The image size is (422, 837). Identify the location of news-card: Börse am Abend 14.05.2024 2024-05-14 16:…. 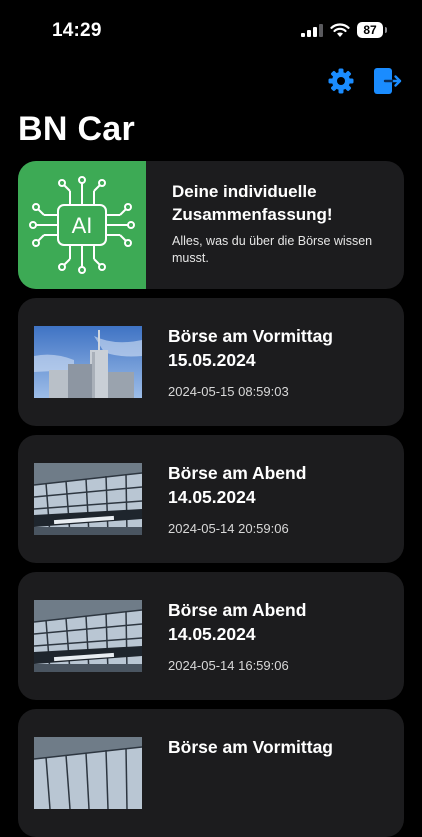
(211, 636).